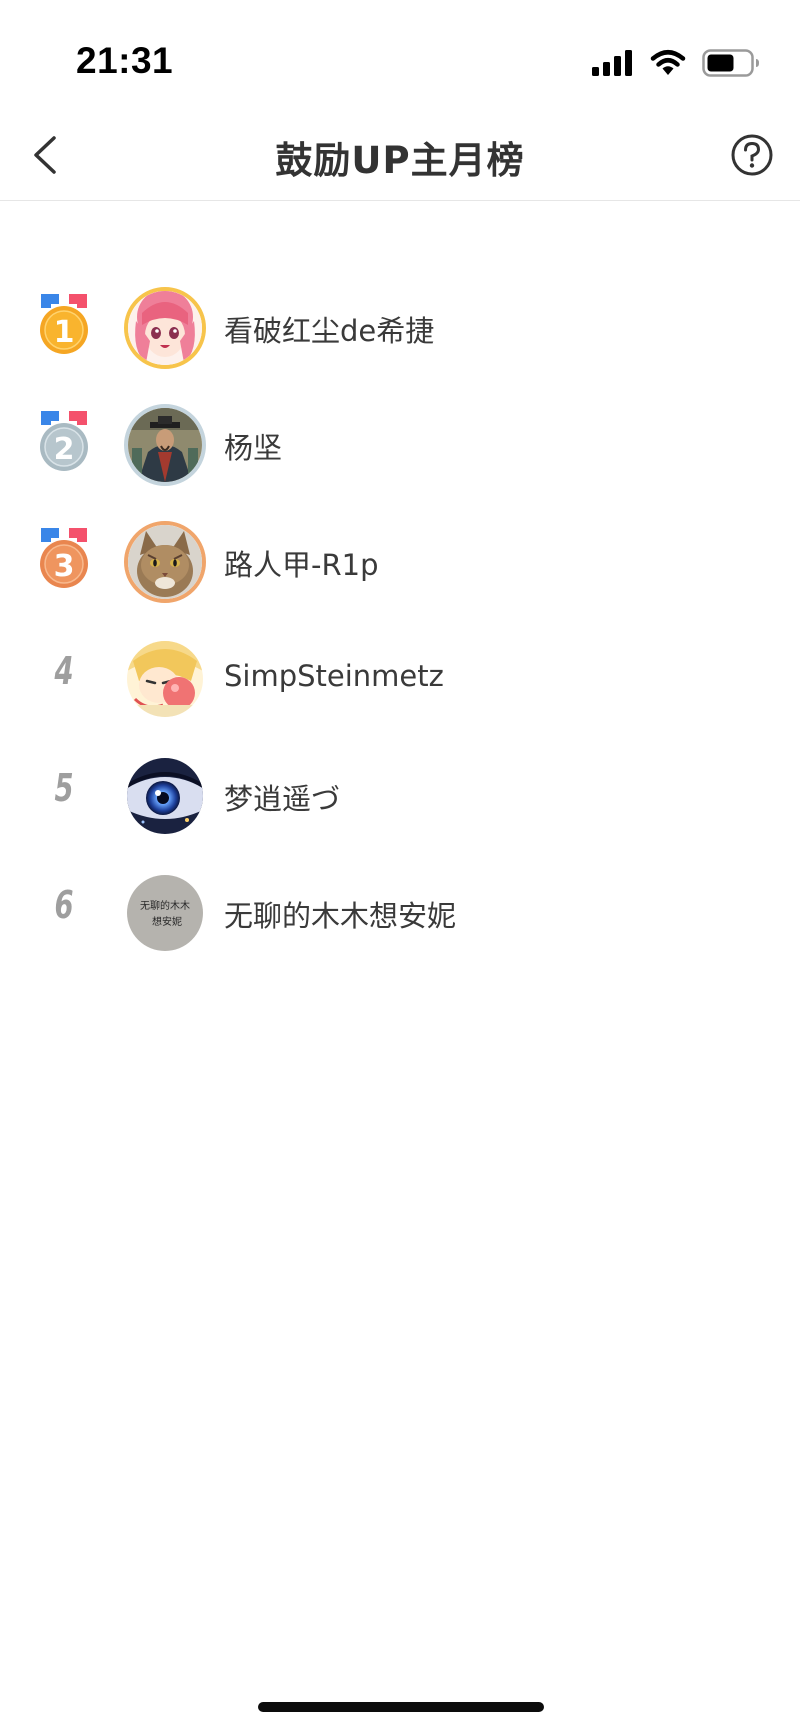 The height and width of the screenshot is (1733, 800). What do you see at coordinates (64, 332) in the screenshot?
I see `svg-text: 1` at bounding box center [64, 332].